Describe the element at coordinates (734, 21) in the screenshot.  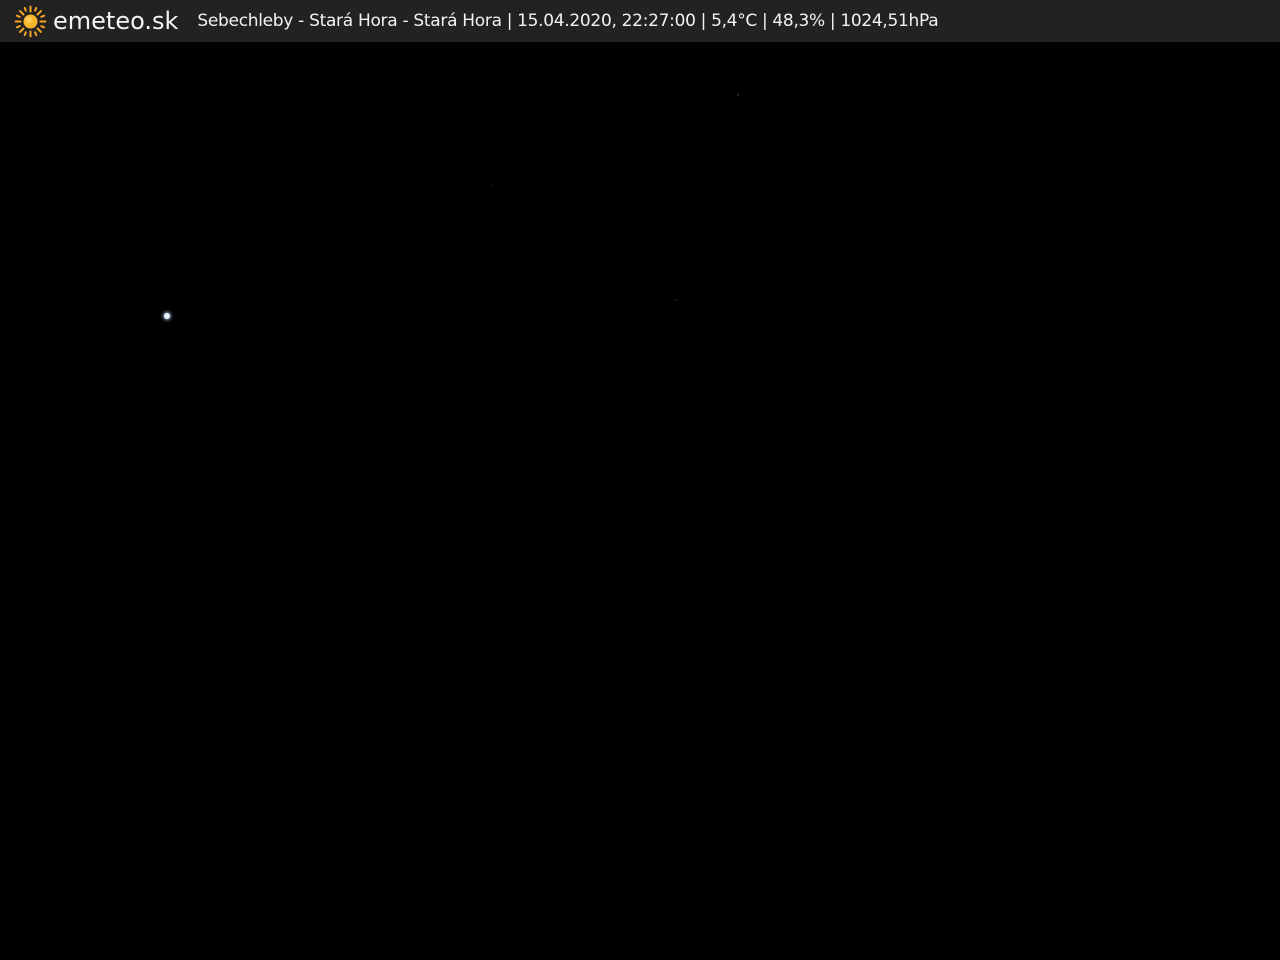
I see `temperature: 5,4°C` at that location.